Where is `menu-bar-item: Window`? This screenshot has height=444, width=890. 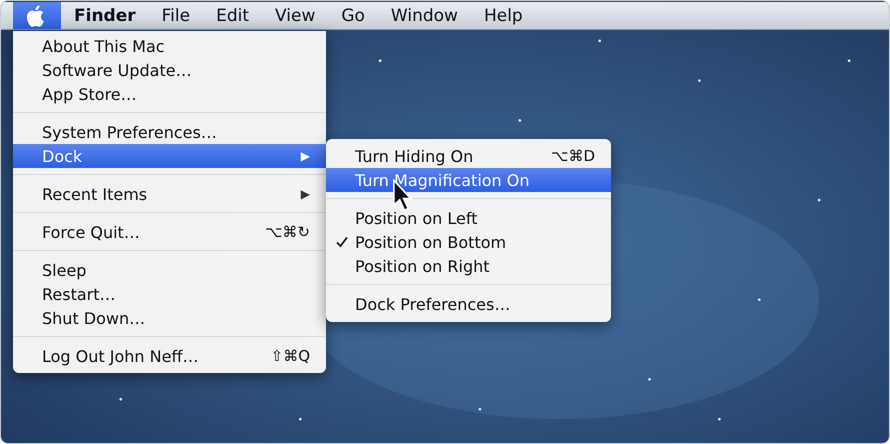 menu-bar-item: Window is located at coordinates (424, 15).